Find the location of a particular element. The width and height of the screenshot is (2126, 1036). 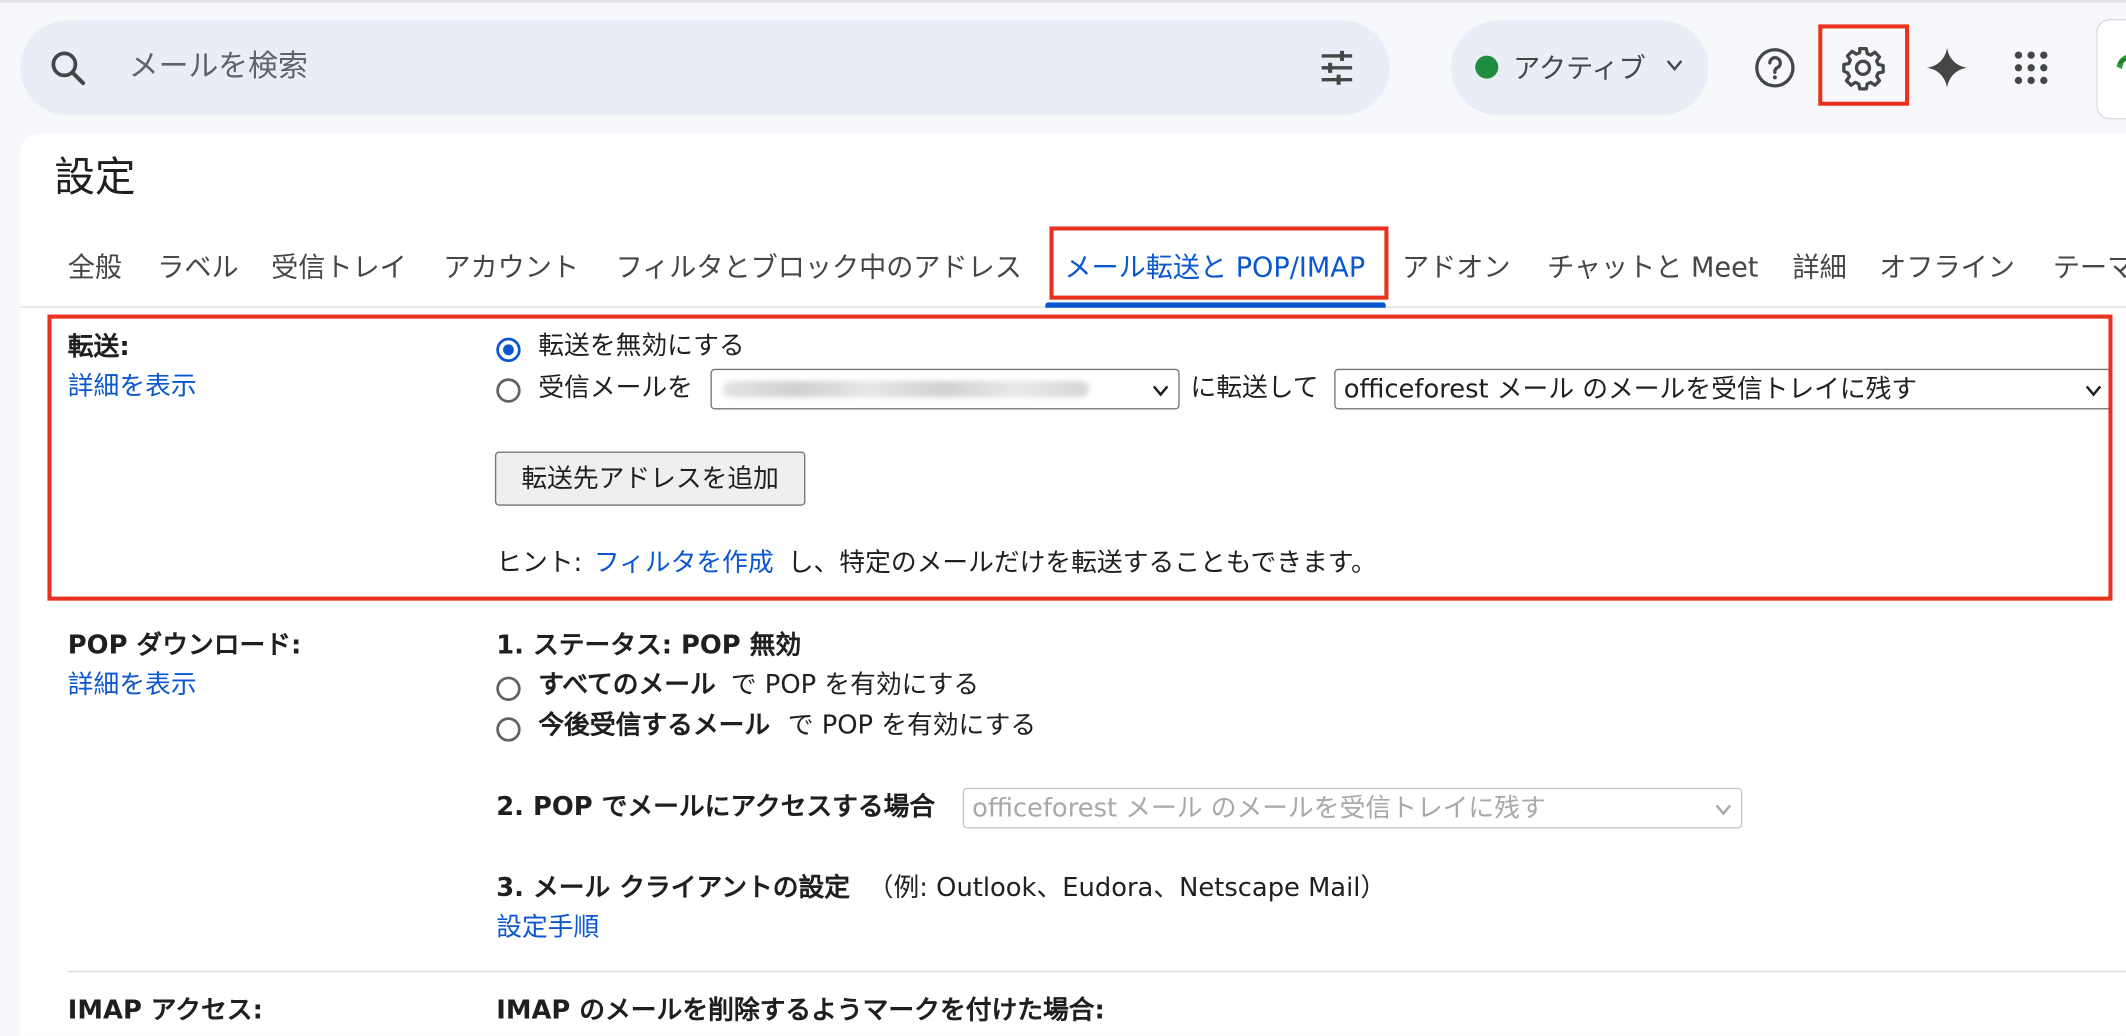

search-input: メールを検索 is located at coordinates (218, 67).